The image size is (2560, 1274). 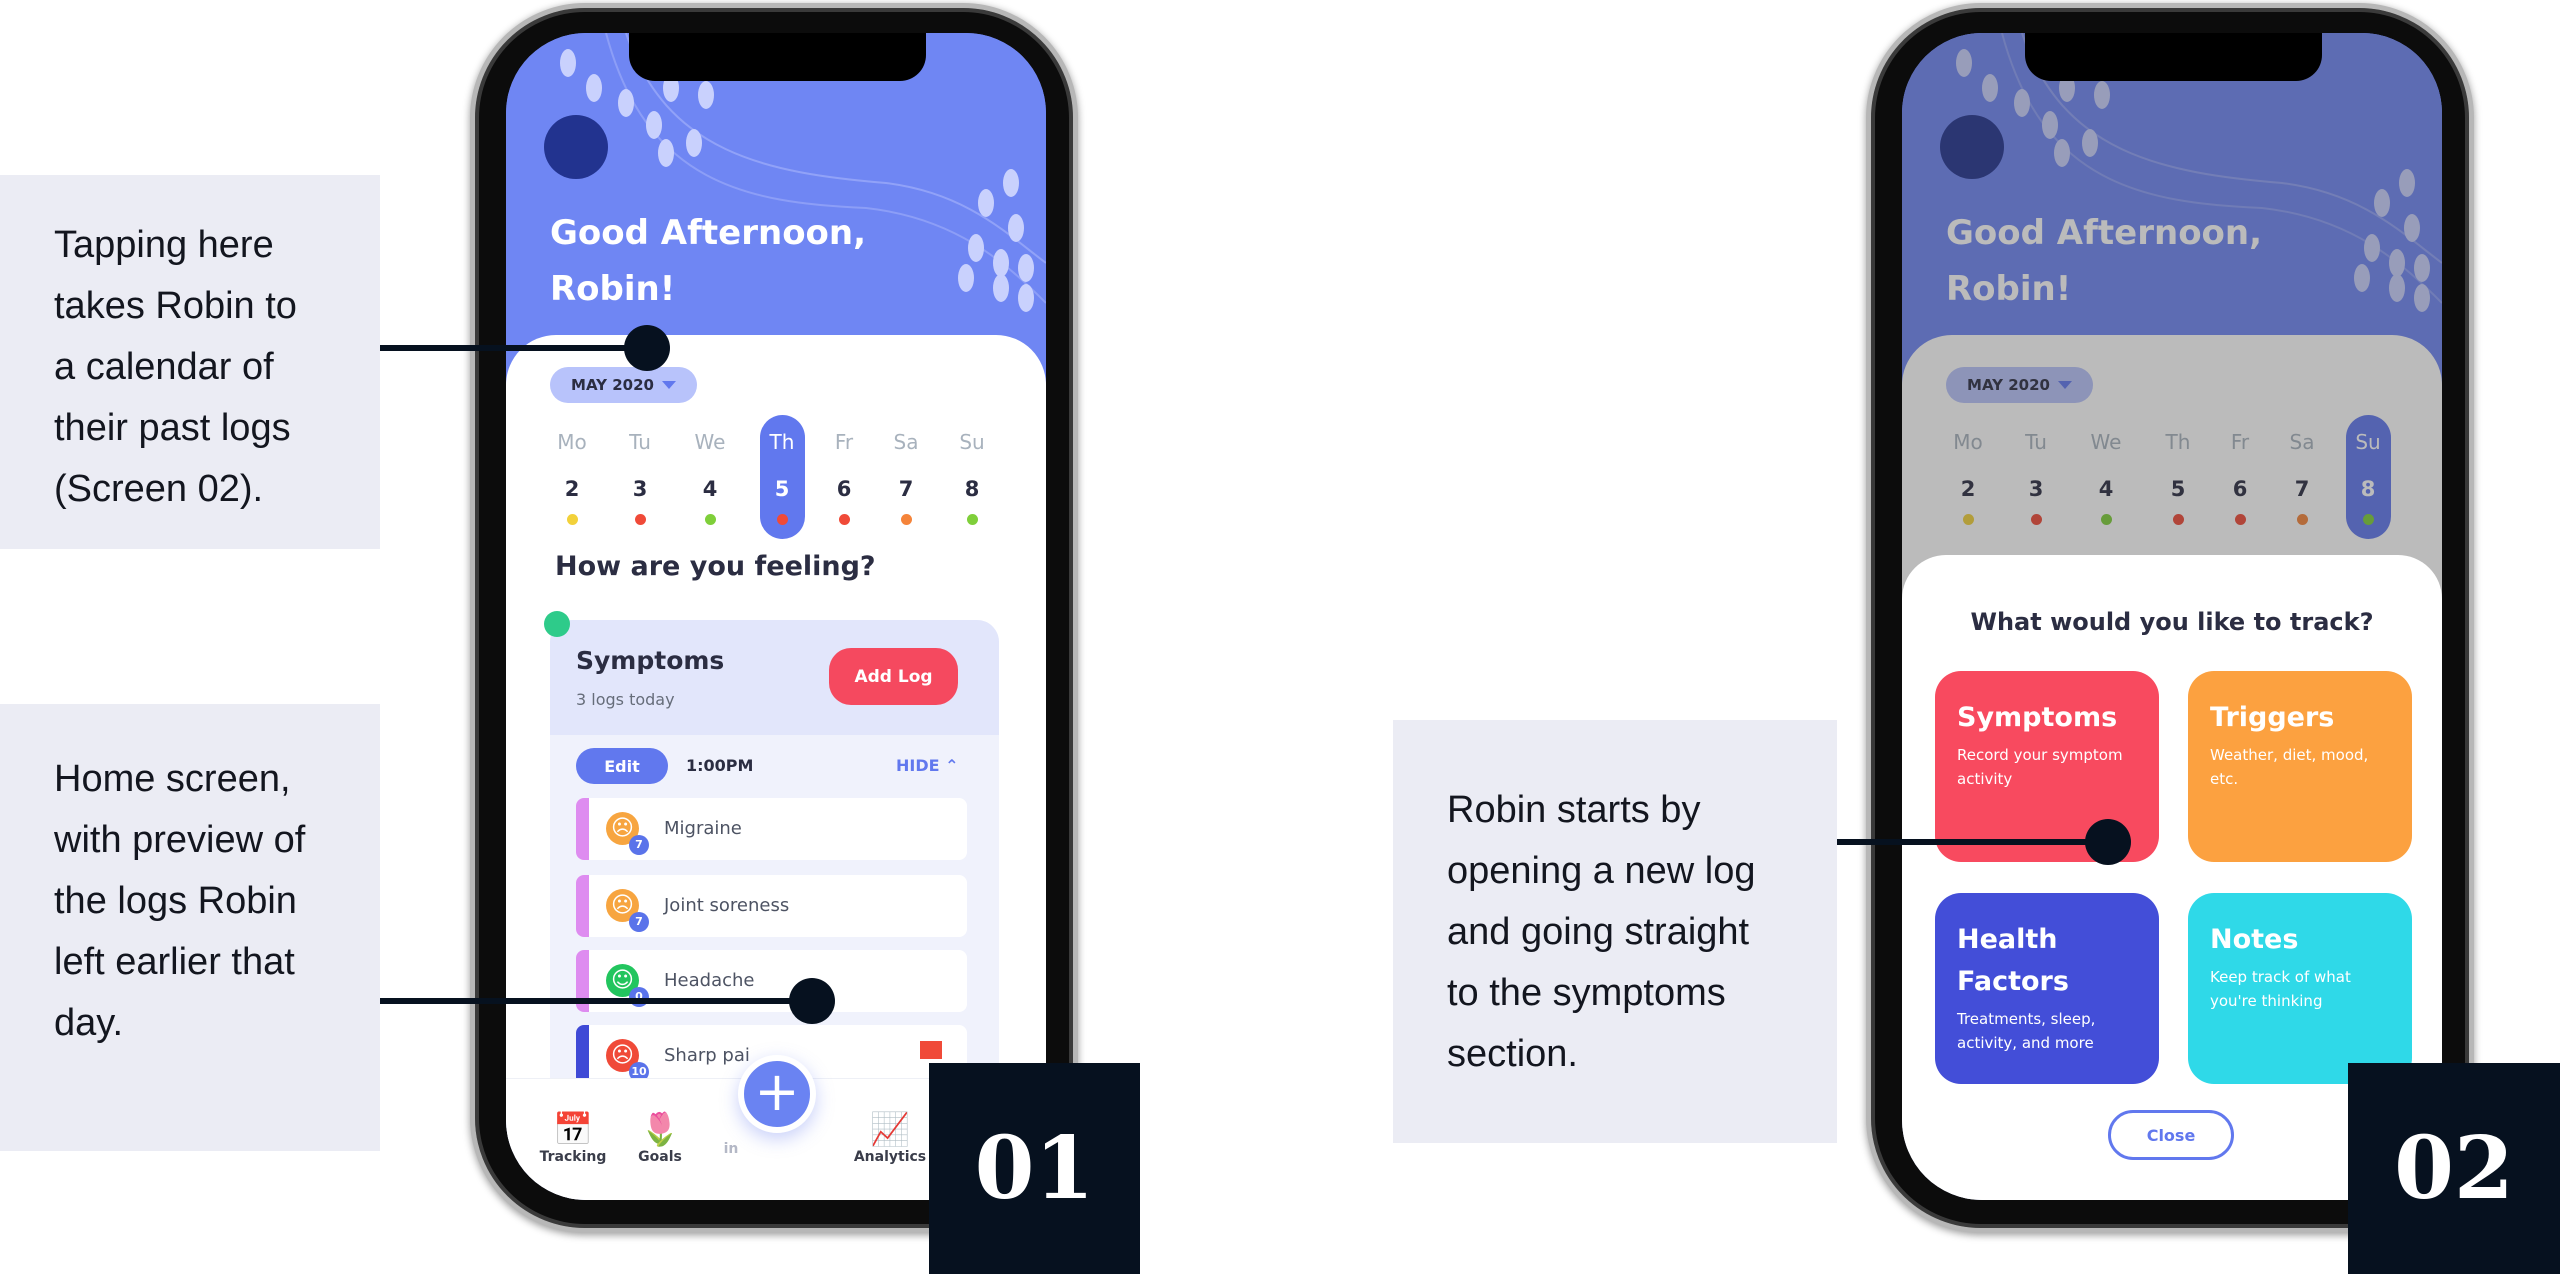 I want to click on nav-tracking: 📅 Tracking, so click(x=573, y=1137).